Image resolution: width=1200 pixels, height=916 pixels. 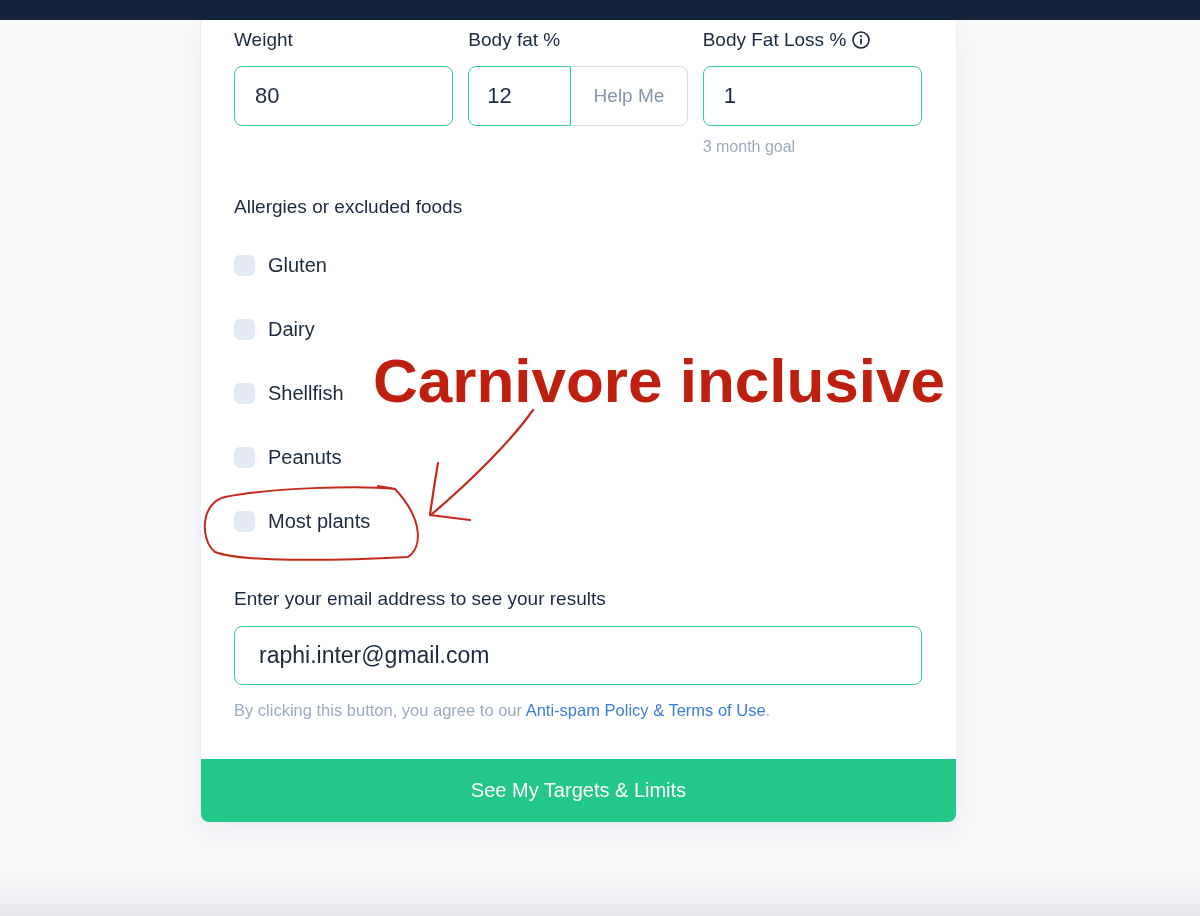 I want to click on option-label: Shellfish, so click(x=306, y=393).